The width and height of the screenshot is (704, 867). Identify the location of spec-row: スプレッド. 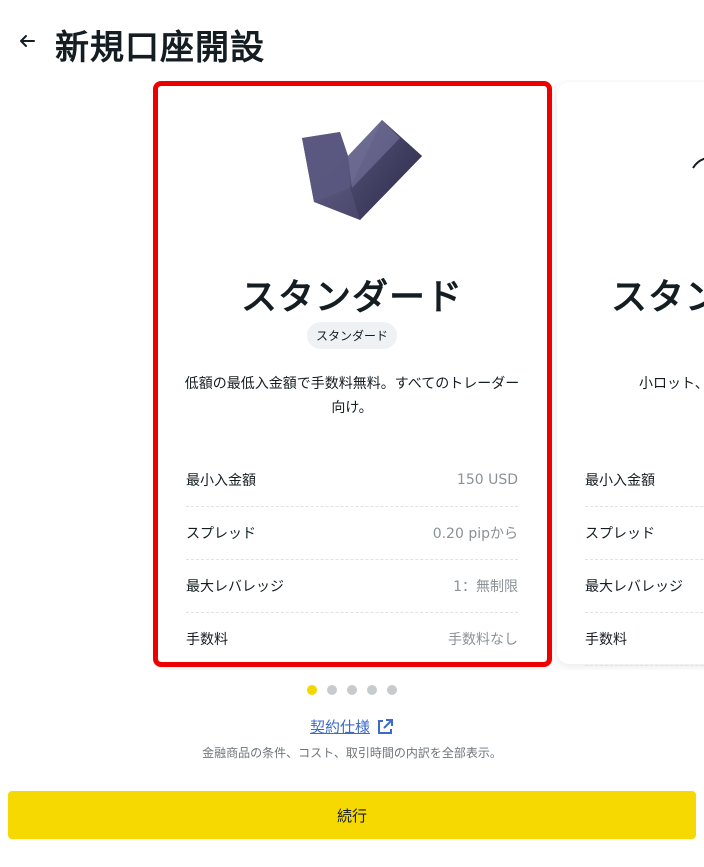
(644, 533).